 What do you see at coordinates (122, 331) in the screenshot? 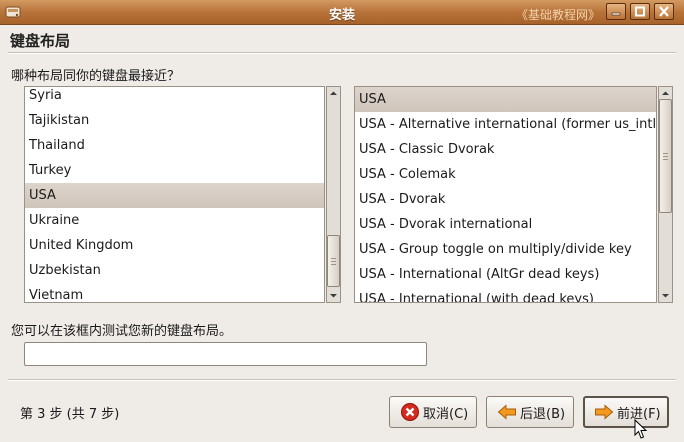
I see `test-field-label: 您可以在该框内测试您新的键盘布局。` at bounding box center [122, 331].